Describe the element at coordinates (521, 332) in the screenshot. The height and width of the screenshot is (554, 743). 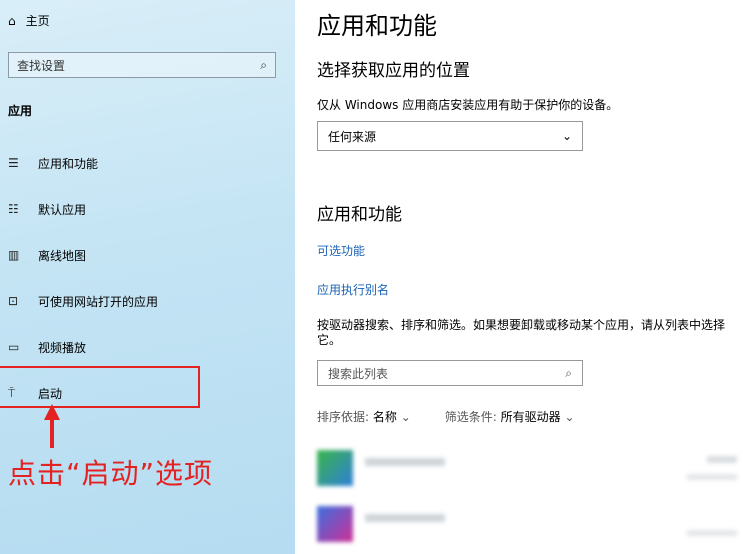
I see `search-desc: 按驱动器搜索、排序和筛选。如果想要卸载或移动某个应用，请从列表中选择它。` at that location.